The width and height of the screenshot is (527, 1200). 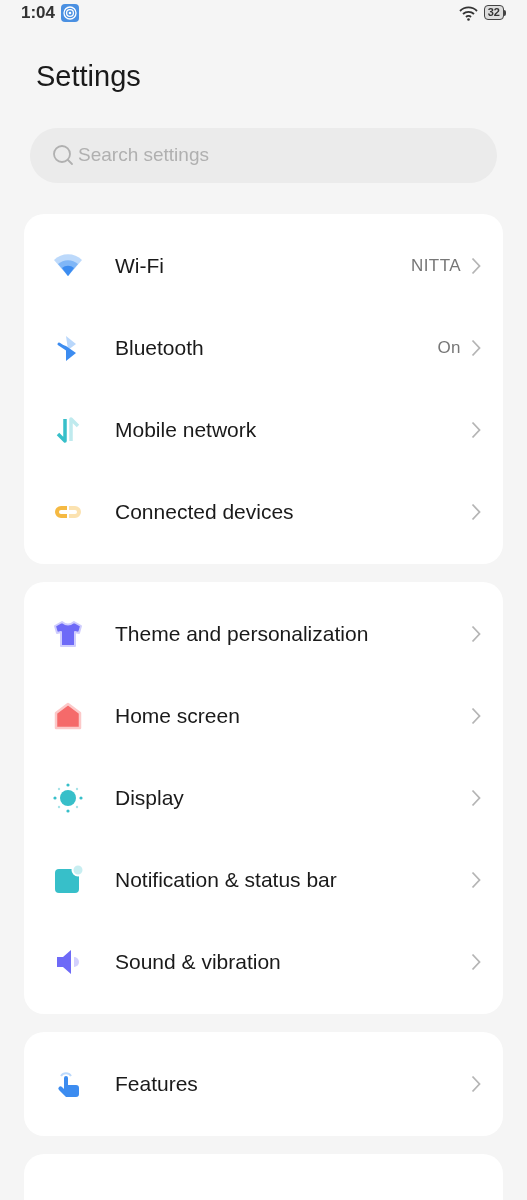 I want to click on battery-indicator: 32, so click(x=494, y=13).